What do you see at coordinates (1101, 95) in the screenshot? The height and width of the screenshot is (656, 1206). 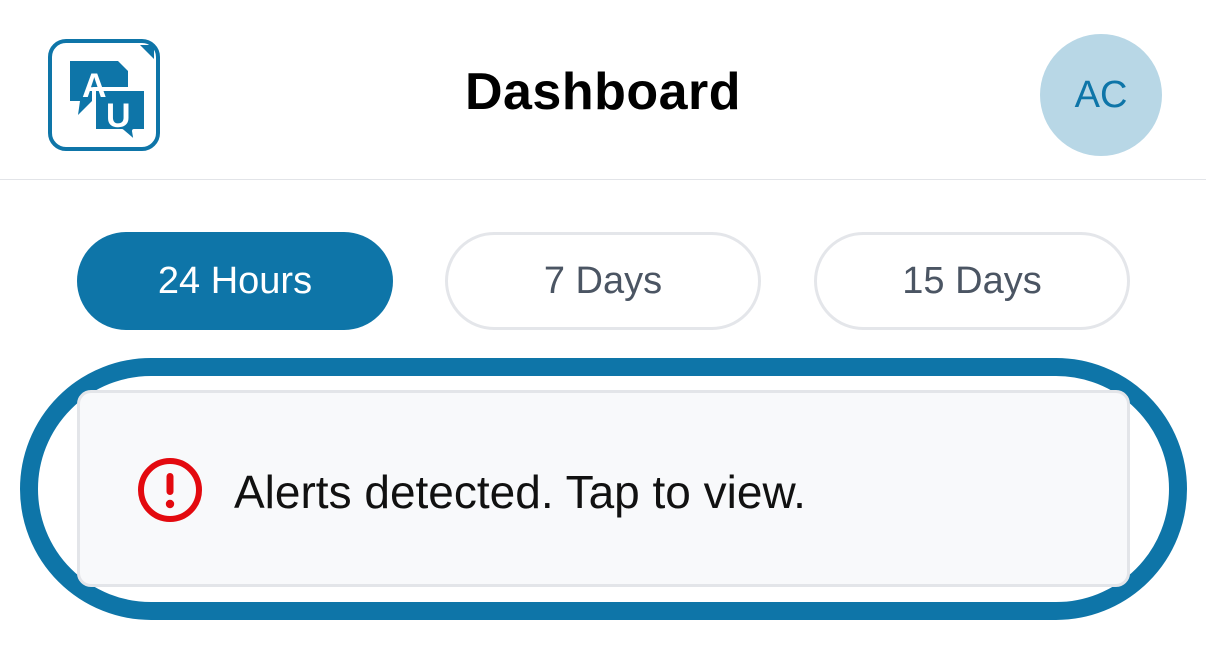 I see `user-avatar: AC` at bounding box center [1101, 95].